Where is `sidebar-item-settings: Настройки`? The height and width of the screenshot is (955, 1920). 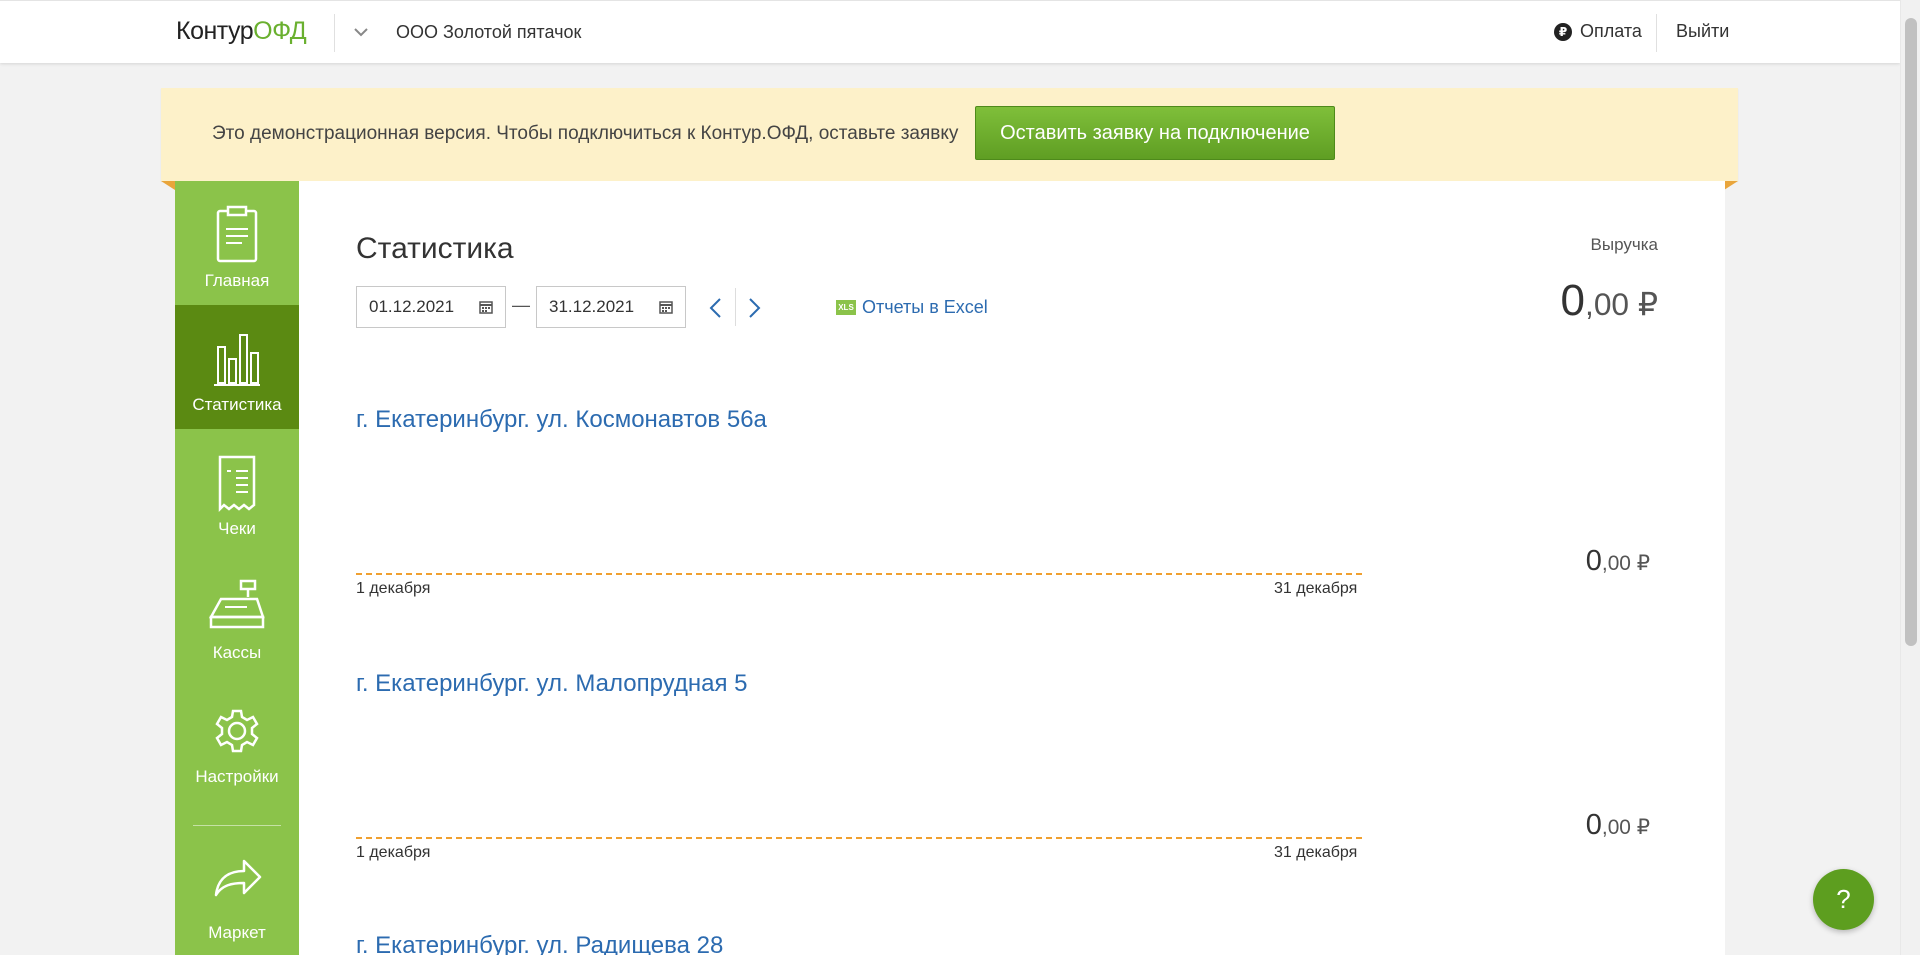
sidebar-item-settings: Настройки is located at coordinates (237, 739).